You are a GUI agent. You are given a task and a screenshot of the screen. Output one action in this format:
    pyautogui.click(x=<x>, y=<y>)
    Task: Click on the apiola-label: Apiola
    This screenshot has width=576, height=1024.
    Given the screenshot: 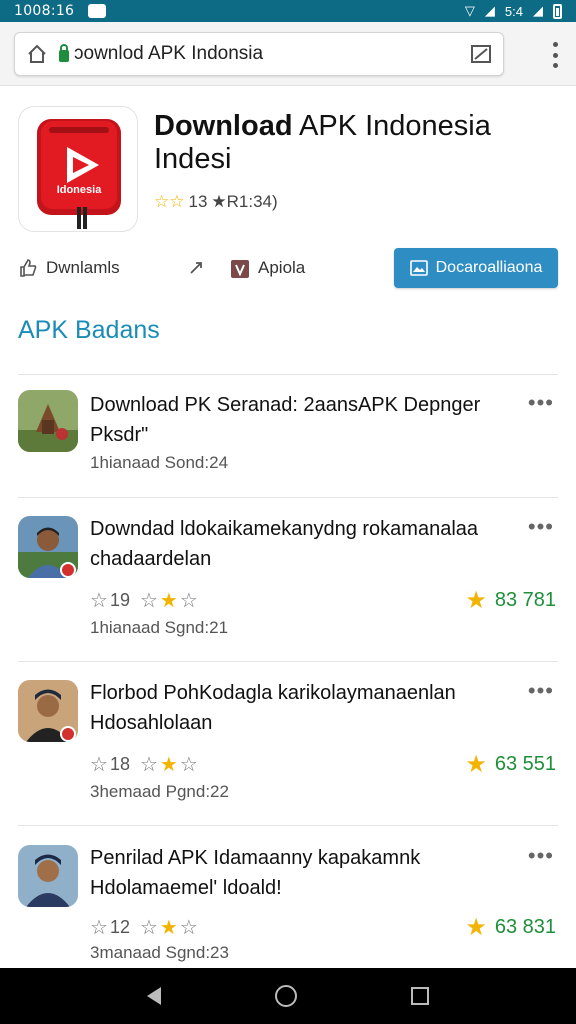 What is the action you would take?
    pyautogui.click(x=282, y=267)
    